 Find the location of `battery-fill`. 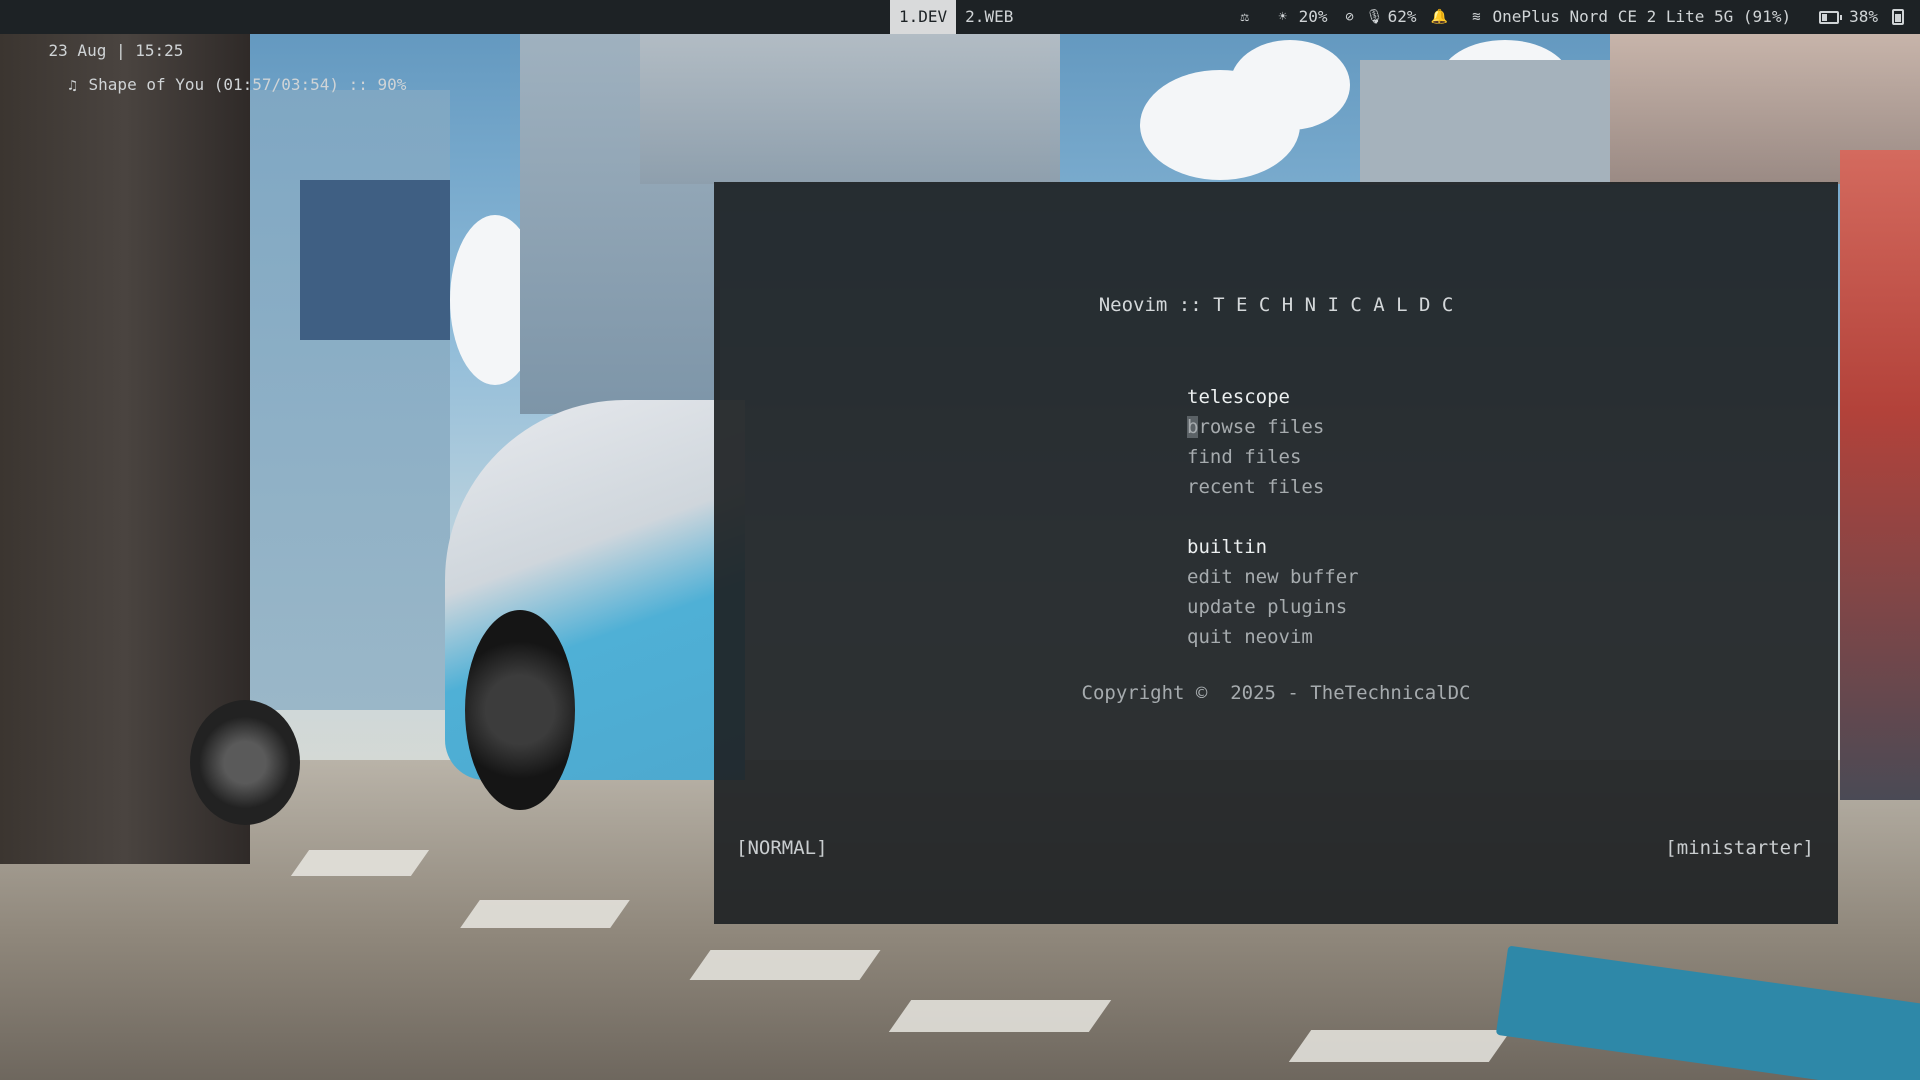

battery-fill is located at coordinates (1825, 17).